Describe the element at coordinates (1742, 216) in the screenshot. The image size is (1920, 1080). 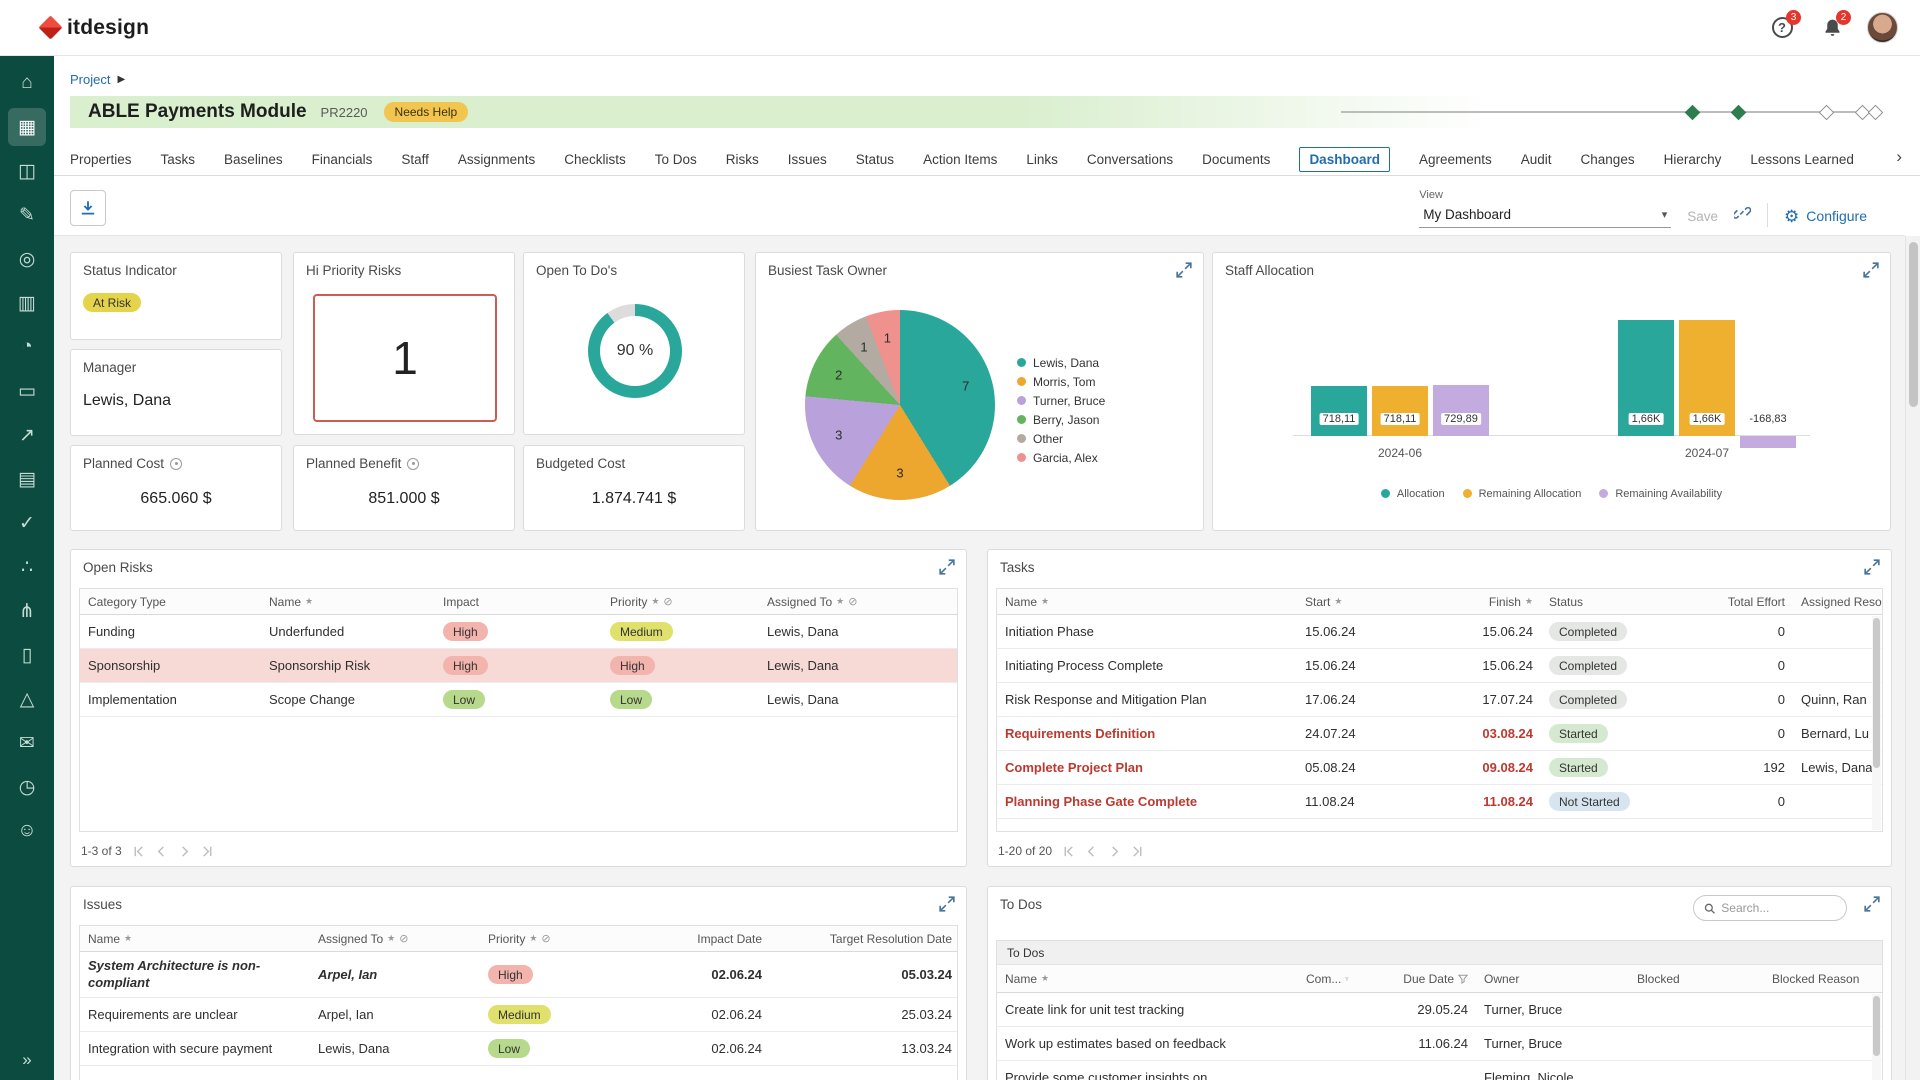
I see `share-link-button` at that location.